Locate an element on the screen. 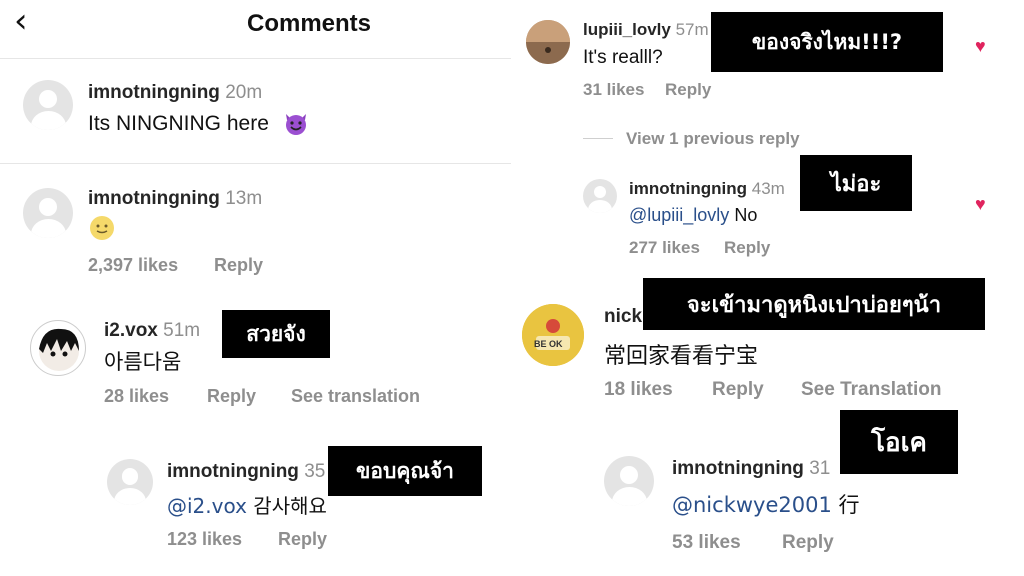 The height and width of the screenshot is (576, 1024). comment-header: imnotningning 35 is located at coordinates (246, 472).